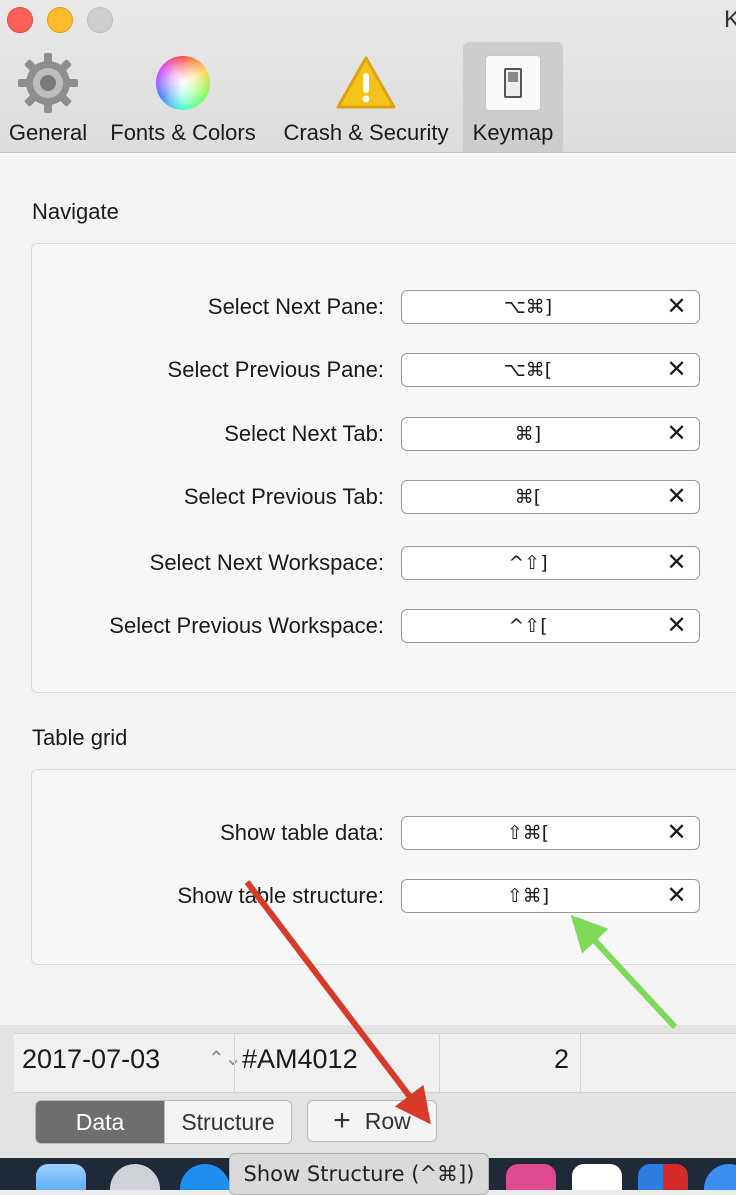 The image size is (736, 1195). I want to click on plus-icon: +, so click(342, 1120).